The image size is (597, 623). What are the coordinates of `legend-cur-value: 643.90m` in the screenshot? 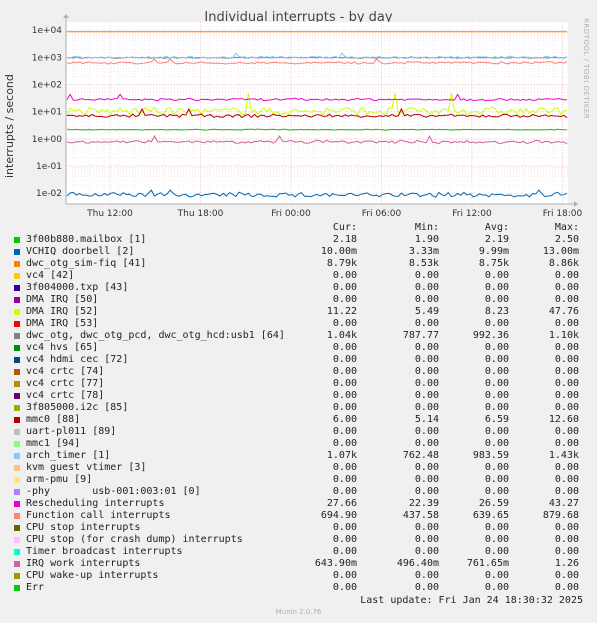 It's located at (335, 563).